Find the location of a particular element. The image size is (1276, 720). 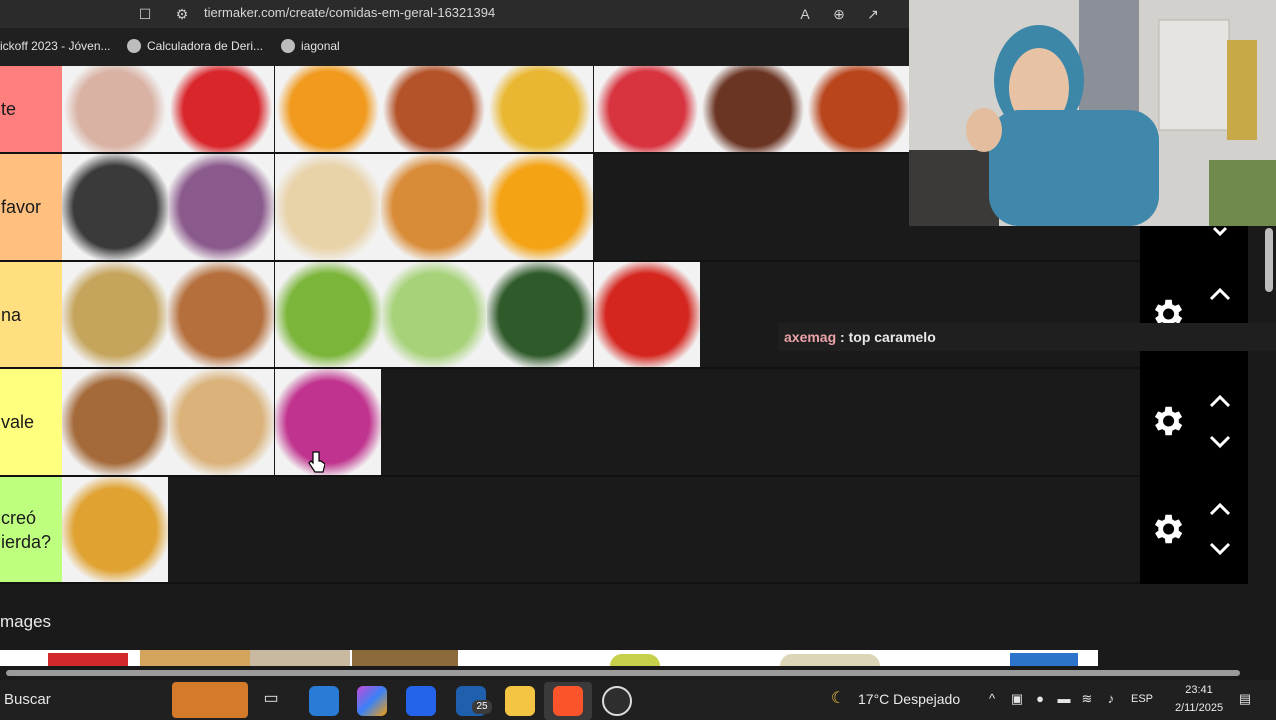

globe-icon is located at coordinates (288, 46).